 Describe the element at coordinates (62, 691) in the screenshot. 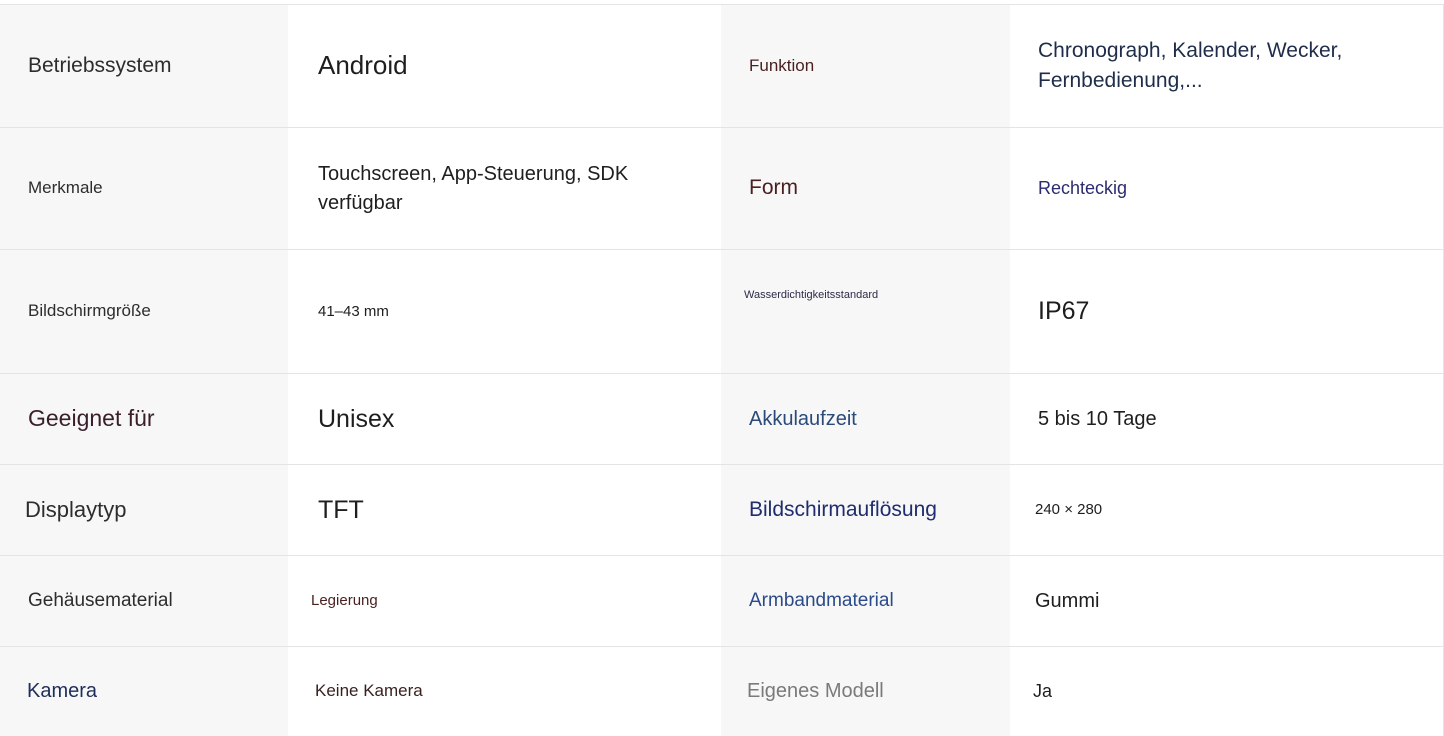

I see `spec-label: Kamera` at that location.